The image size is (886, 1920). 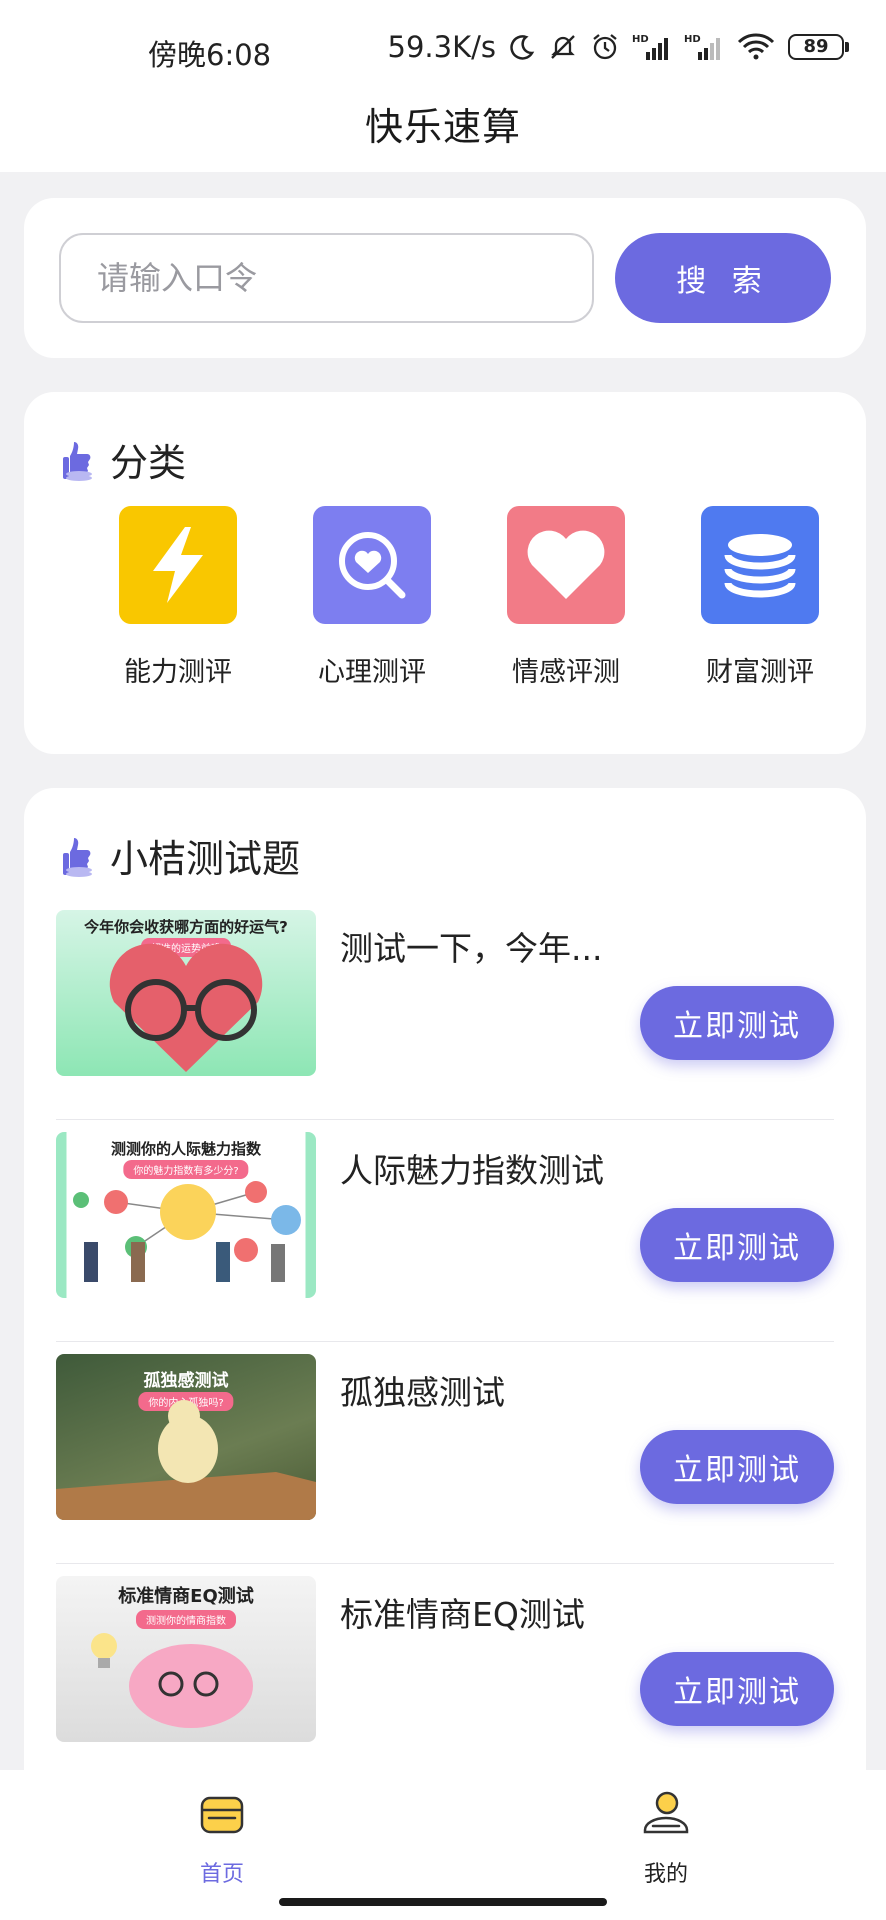 What do you see at coordinates (666, 1838) in the screenshot?
I see `tab-me: 我的` at bounding box center [666, 1838].